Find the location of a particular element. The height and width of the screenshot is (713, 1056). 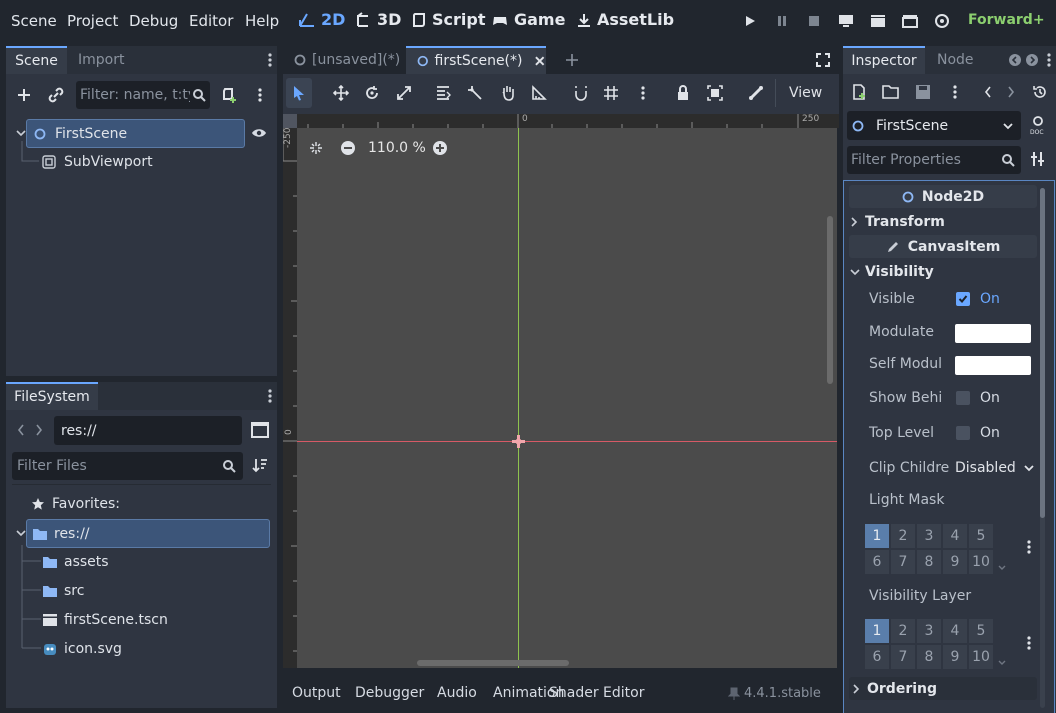

new-tab-plus-icon is located at coordinates (572, 60).